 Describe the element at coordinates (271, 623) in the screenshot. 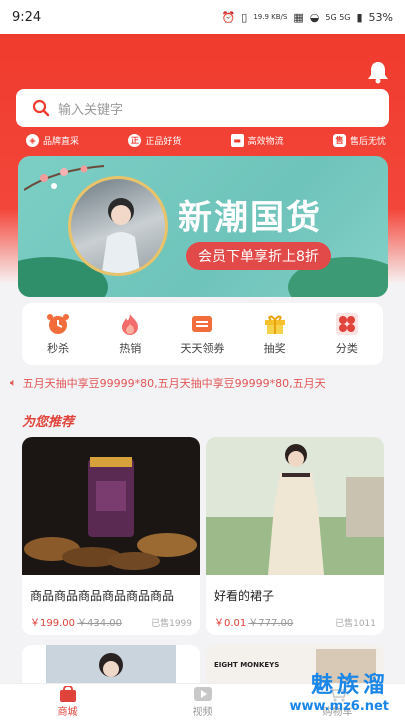

I see `product-original-price: ￥777.00` at that location.